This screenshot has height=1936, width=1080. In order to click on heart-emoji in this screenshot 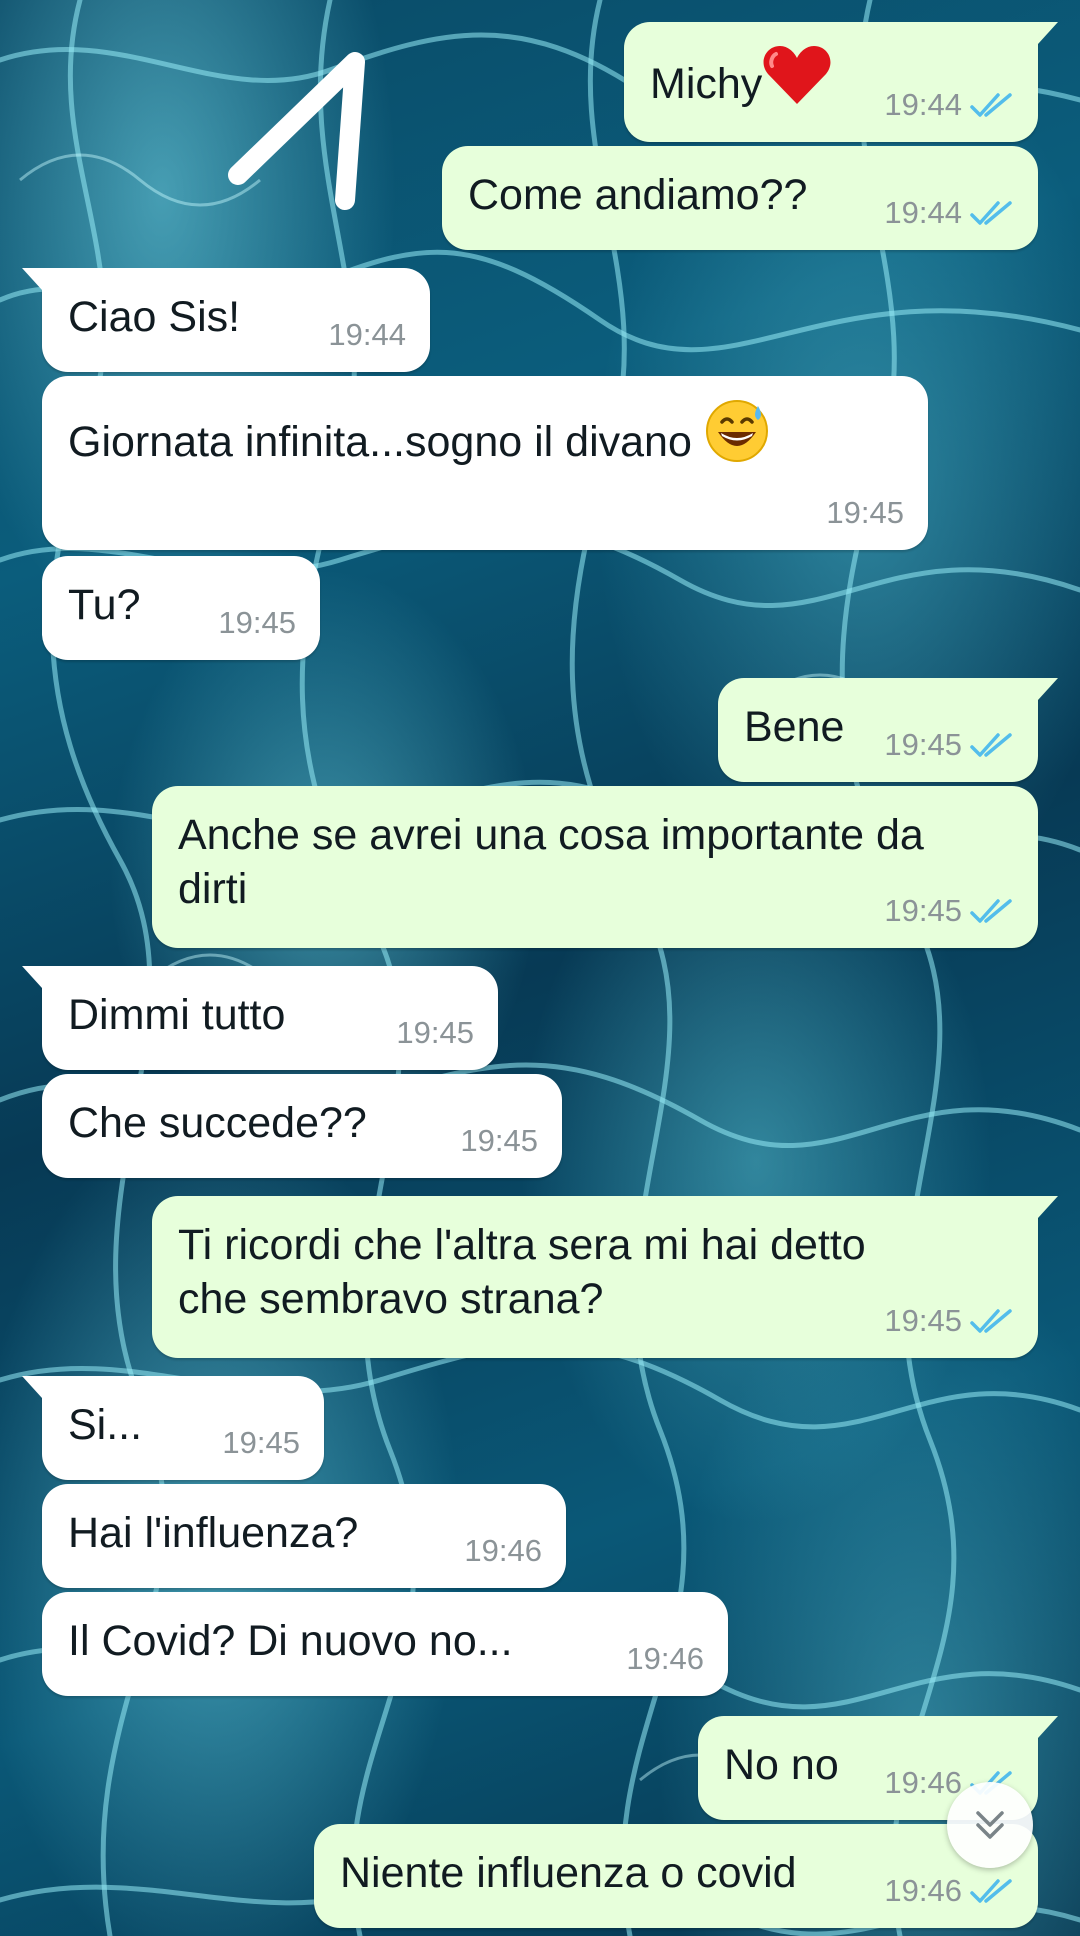, I will do `click(797, 81)`.